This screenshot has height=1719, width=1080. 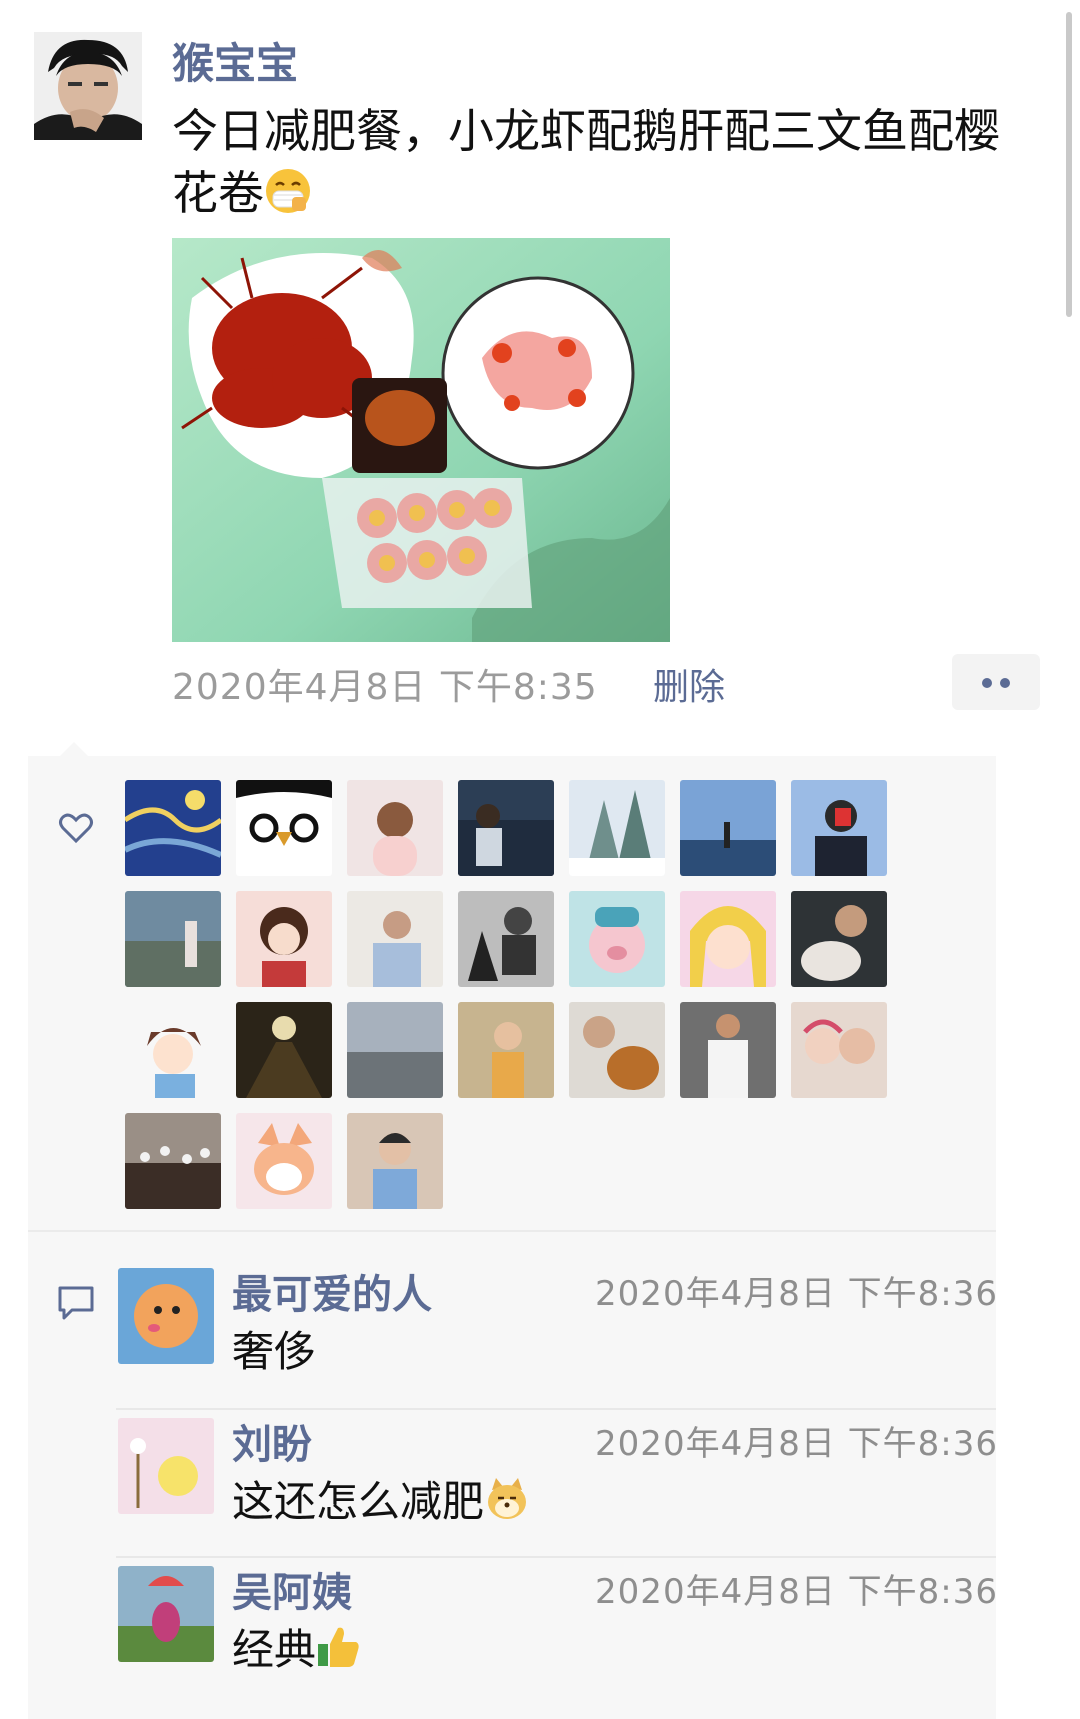 I want to click on like-avatar-anime-girl-red, so click(x=284, y=939).